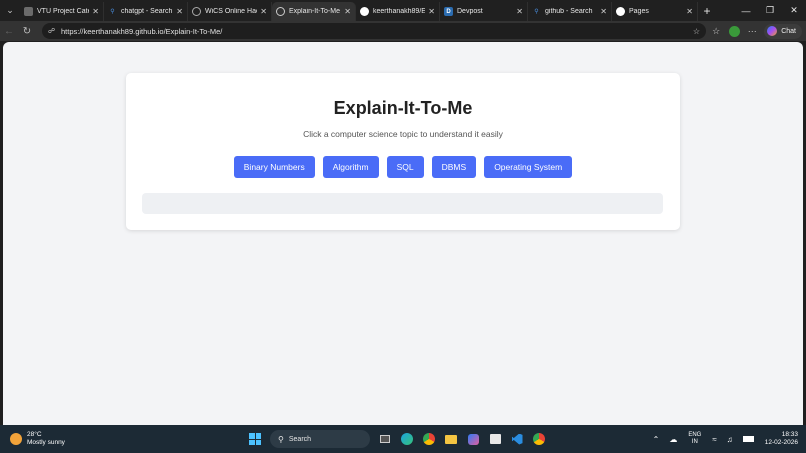  Describe the element at coordinates (695, 435) in the screenshot. I see `lang-line1: ENG` at that location.